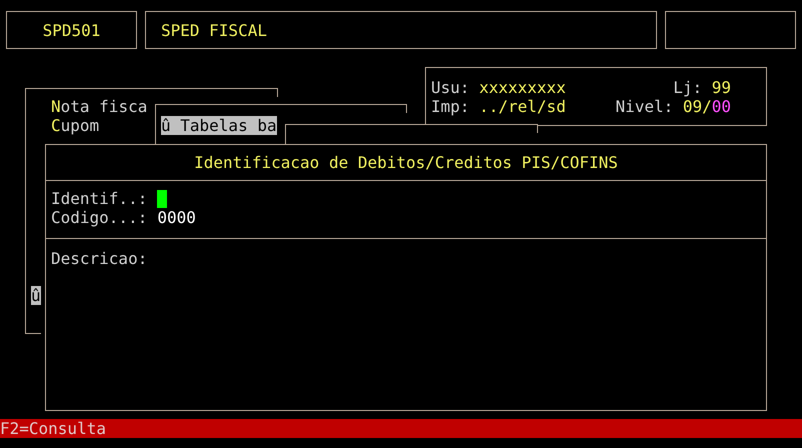 This screenshot has width=802, height=448. Describe the element at coordinates (71, 30) in the screenshot. I see `program-code: SPD501` at that location.